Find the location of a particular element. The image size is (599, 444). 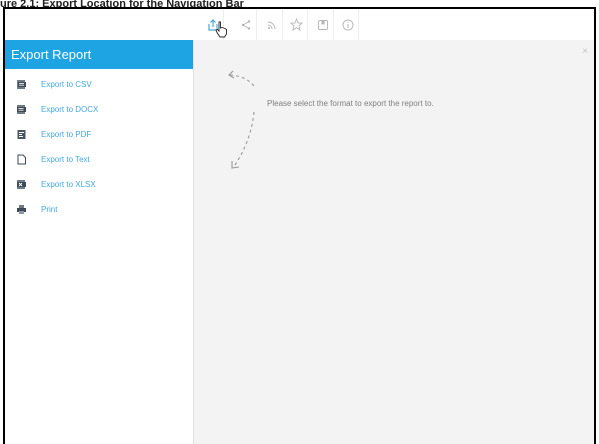

export-to-xlsx-item: Export to XLSX is located at coordinates (99, 184).